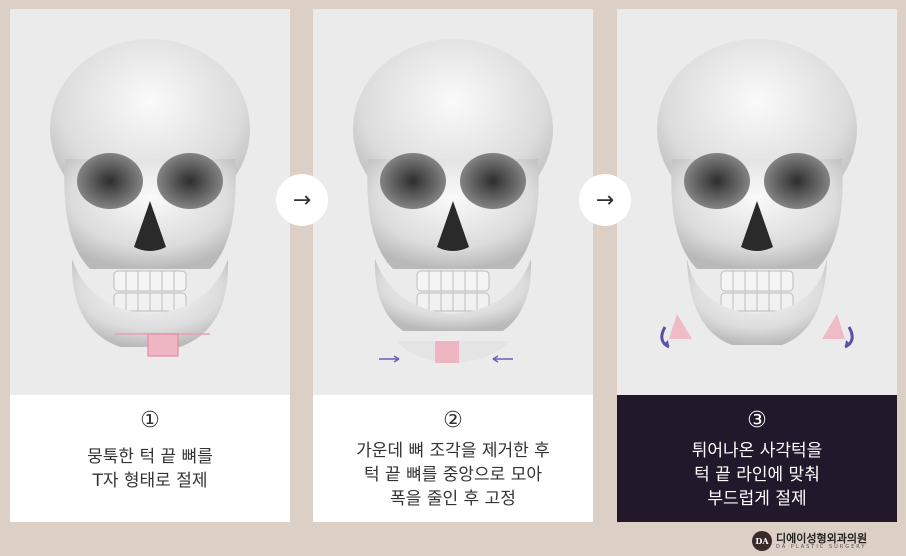  Describe the element at coordinates (453, 420) in the screenshot. I see `step-number: ②` at that location.